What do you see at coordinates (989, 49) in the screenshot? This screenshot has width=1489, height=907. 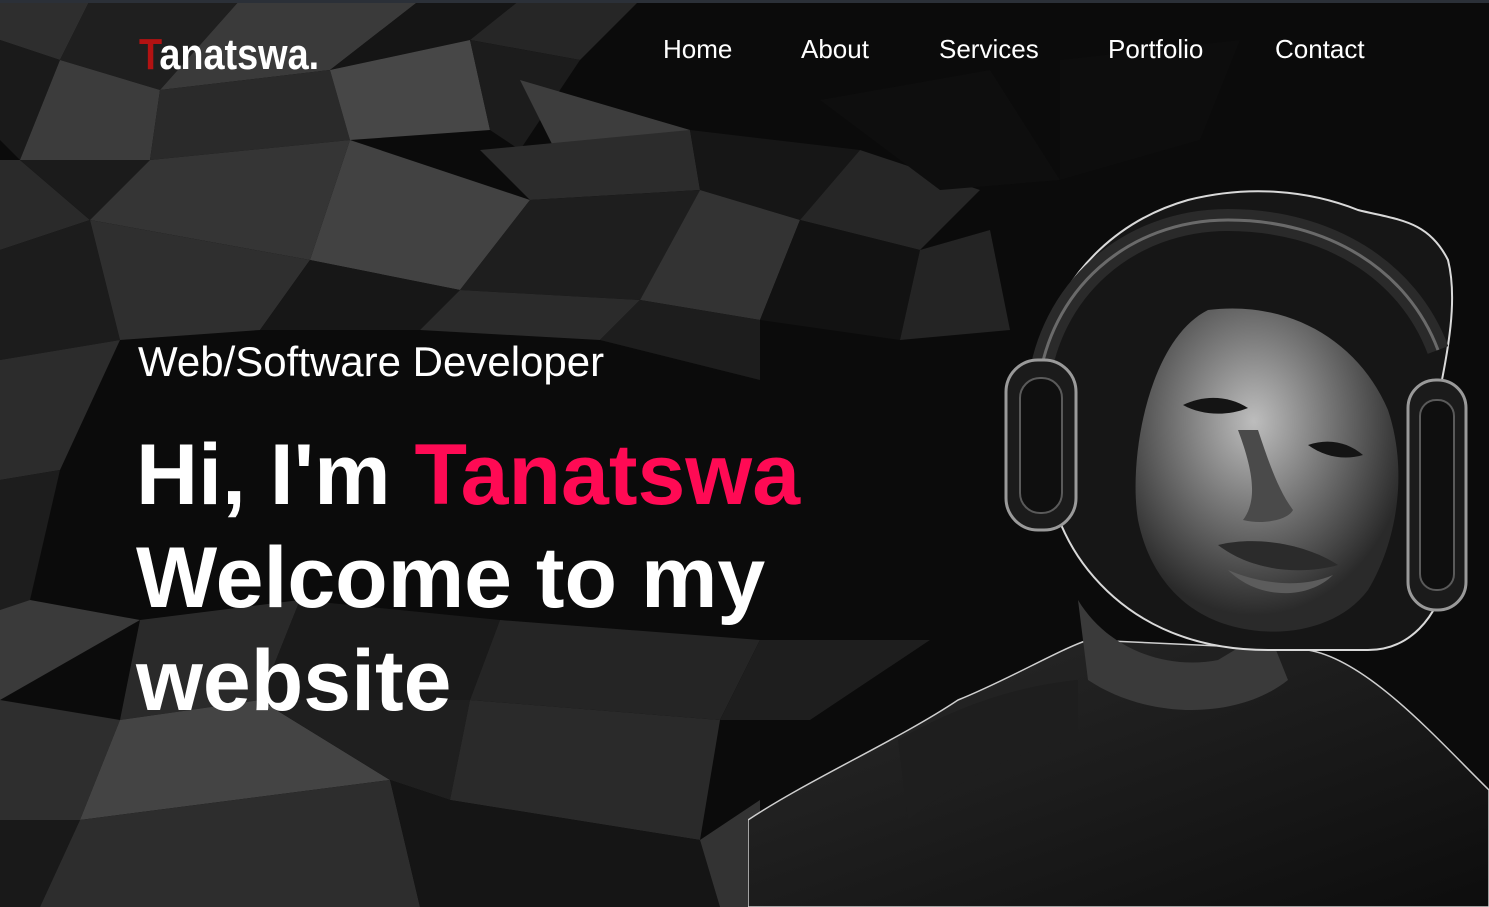 I see `nav-link-services: Services` at bounding box center [989, 49].